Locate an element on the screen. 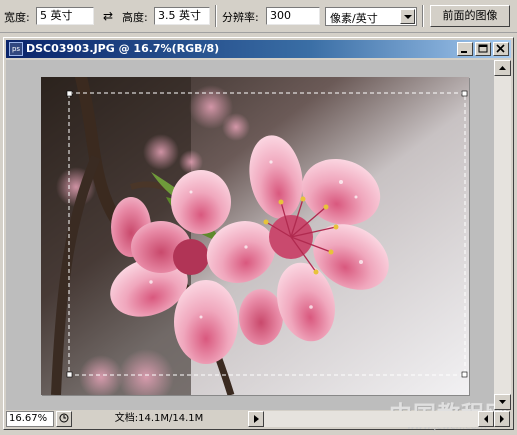 This screenshot has height=435, width=517. arrow-right-icon is located at coordinates (502, 419).